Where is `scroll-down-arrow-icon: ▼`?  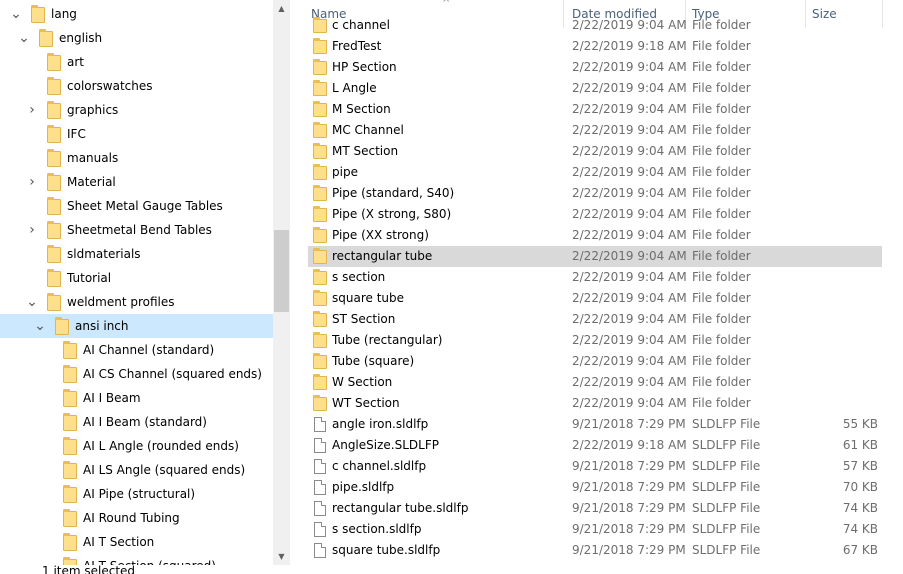 scroll-down-arrow-icon: ▼ is located at coordinates (281, 556).